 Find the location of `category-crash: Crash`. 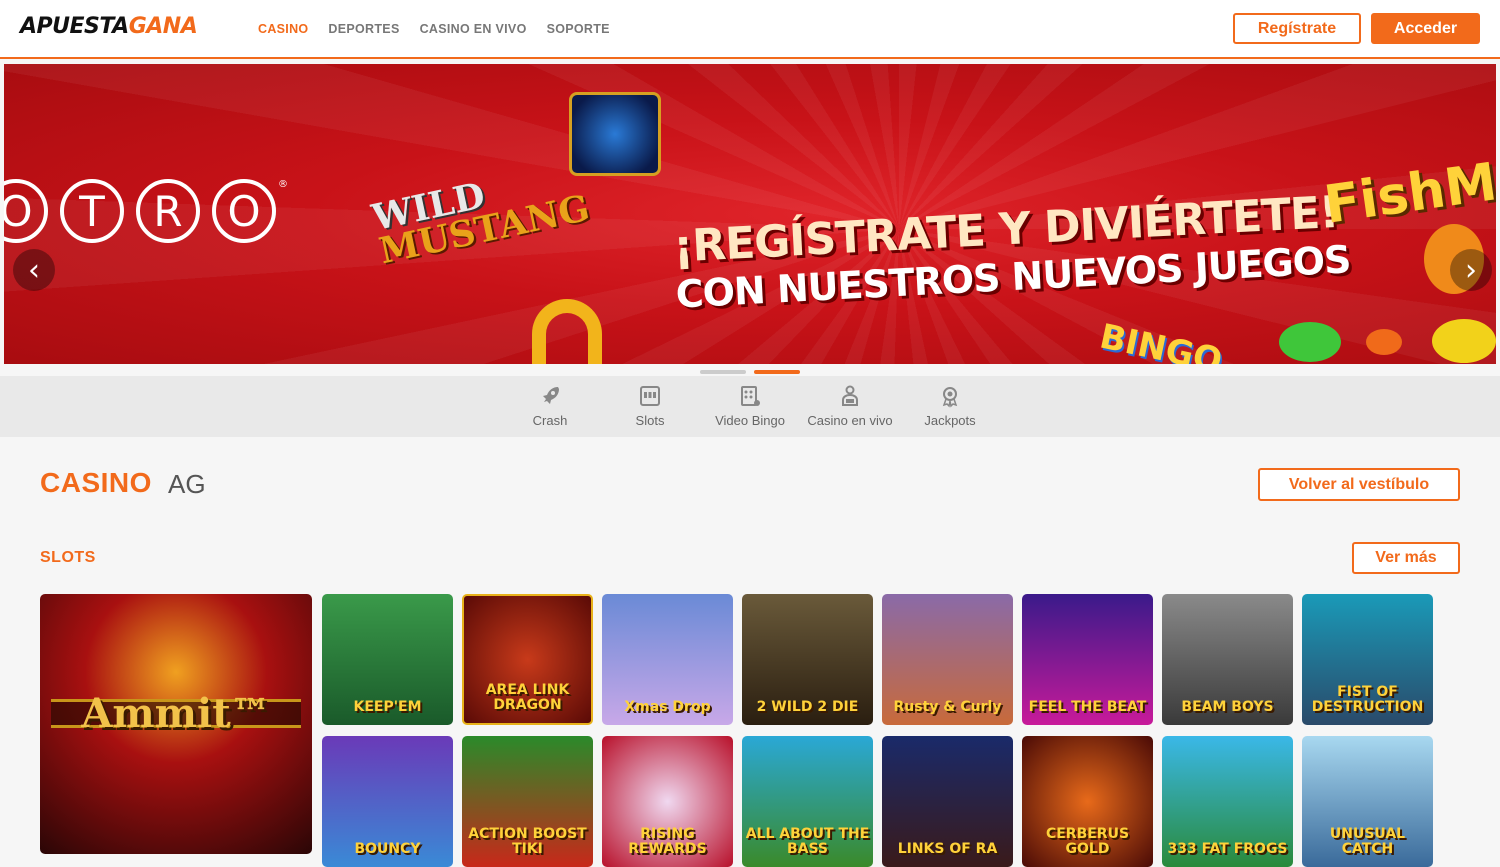

category-crash: Crash is located at coordinates (550, 406).